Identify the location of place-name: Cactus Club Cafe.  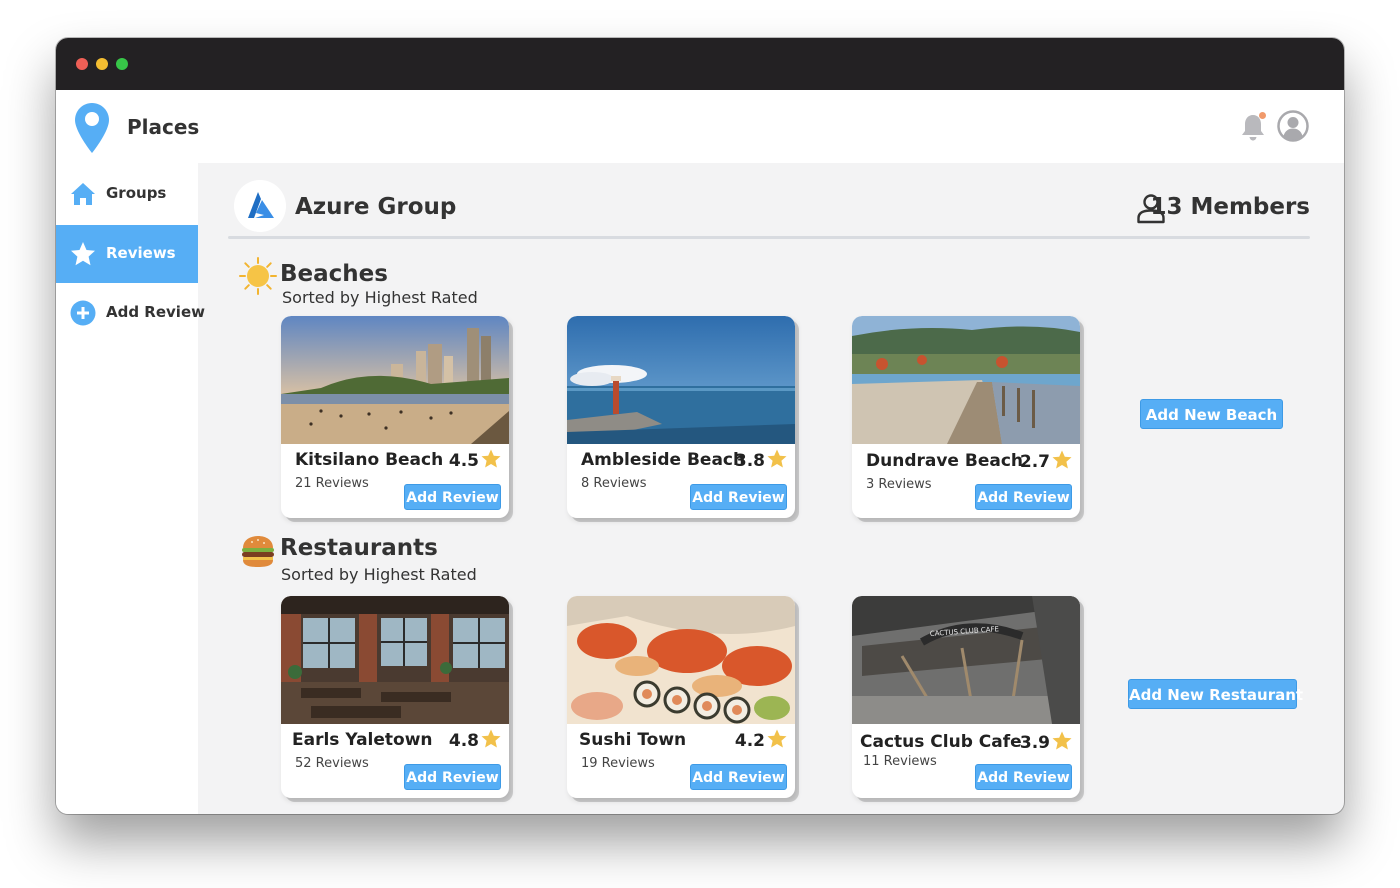
(941, 742).